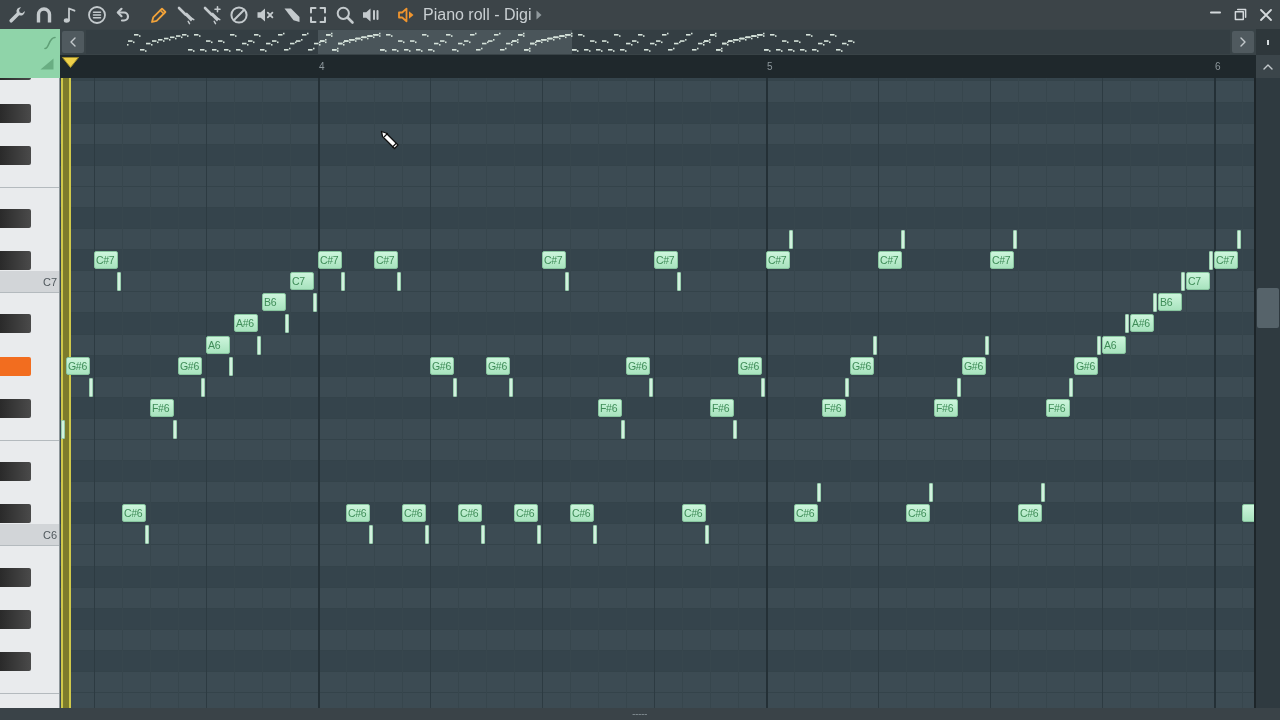 This screenshot has width=1280, height=720. Describe the element at coordinates (1268, 308) in the screenshot. I see `scrollbar-thumb` at that location.